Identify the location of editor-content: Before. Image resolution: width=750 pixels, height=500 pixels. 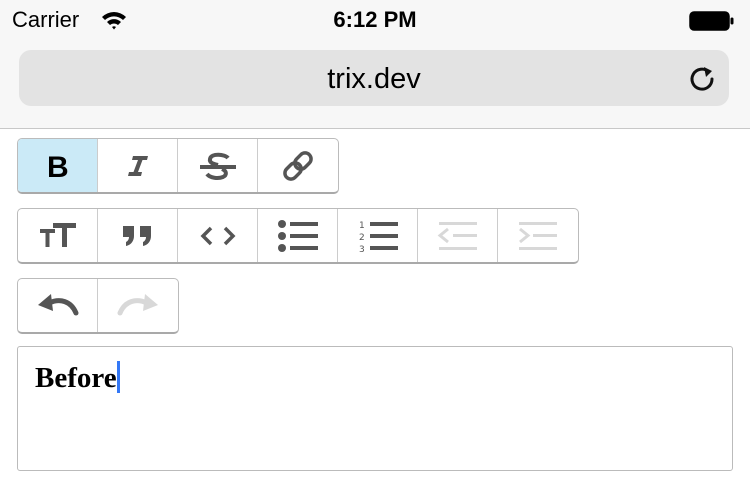
(77, 377).